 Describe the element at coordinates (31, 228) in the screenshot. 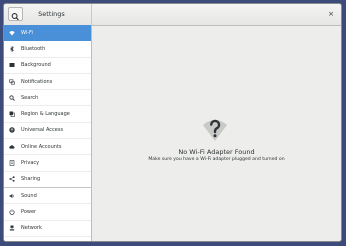

I see `sidebar-item-label: Network` at that location.